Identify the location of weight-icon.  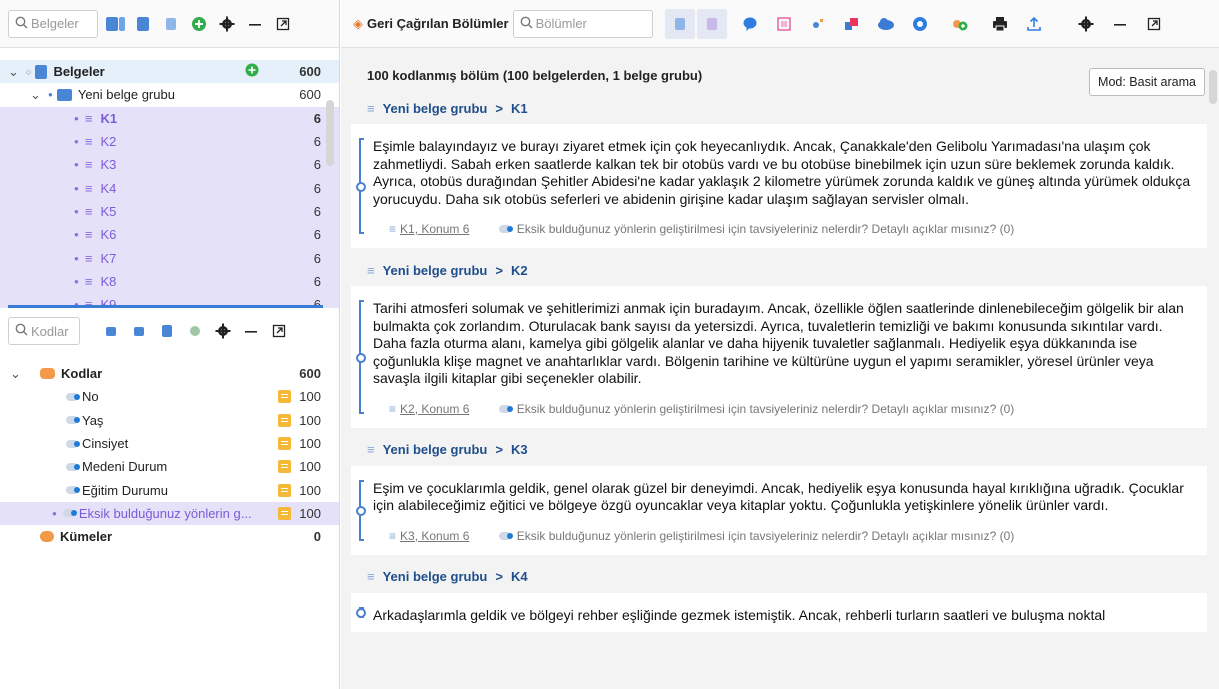
(818, 24).